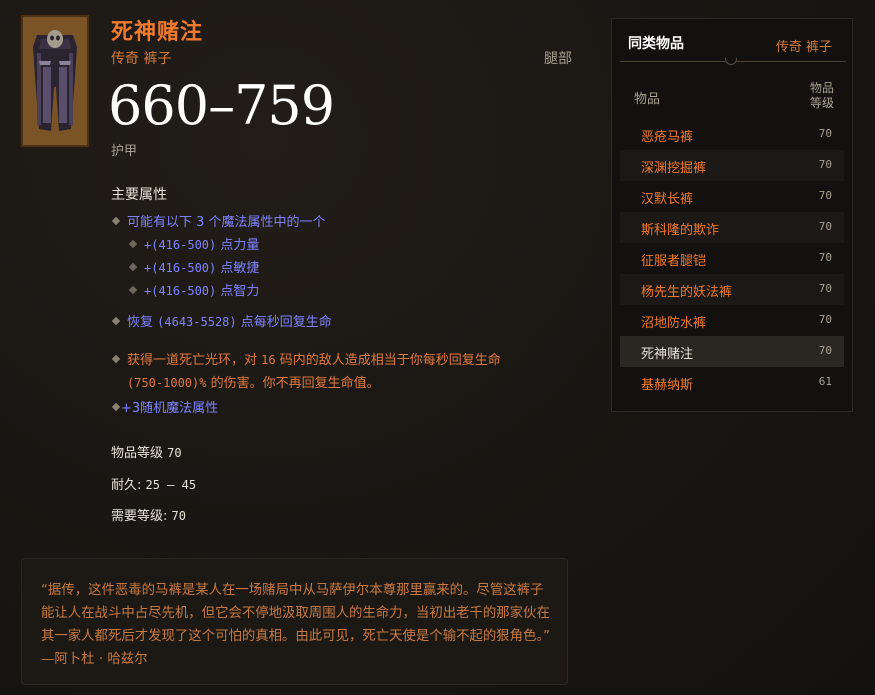  I want to click on item-title: 死神赌注, so click(157, 32).